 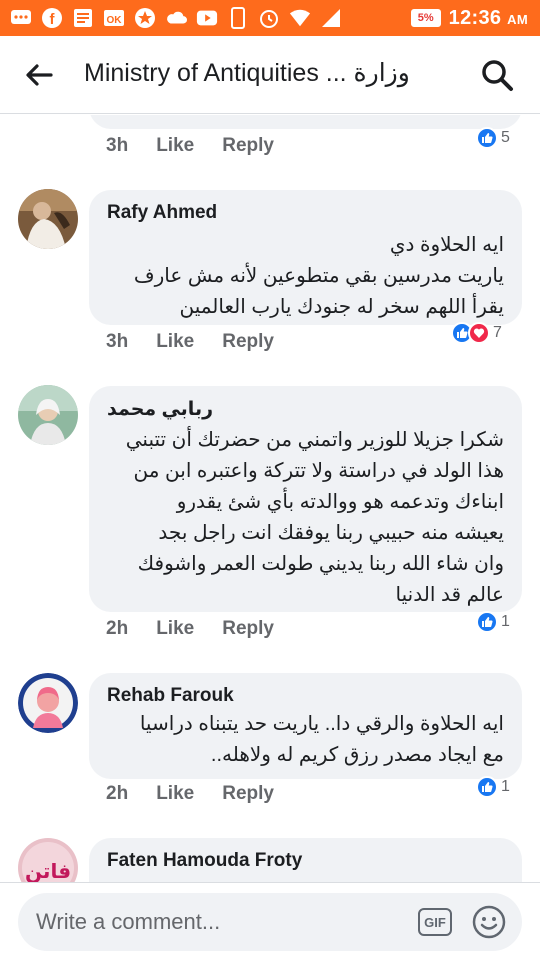 What do you see at coordinates (425, 18) in the screenshot?
I see `battery-indicator: 5%` at bounding box center [425, 18].